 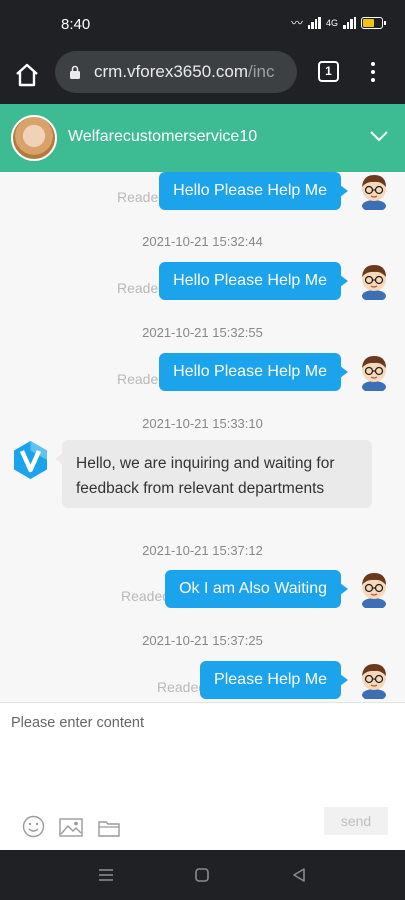 I want to click on url-tail: /inc, so click(x=261, y=71).